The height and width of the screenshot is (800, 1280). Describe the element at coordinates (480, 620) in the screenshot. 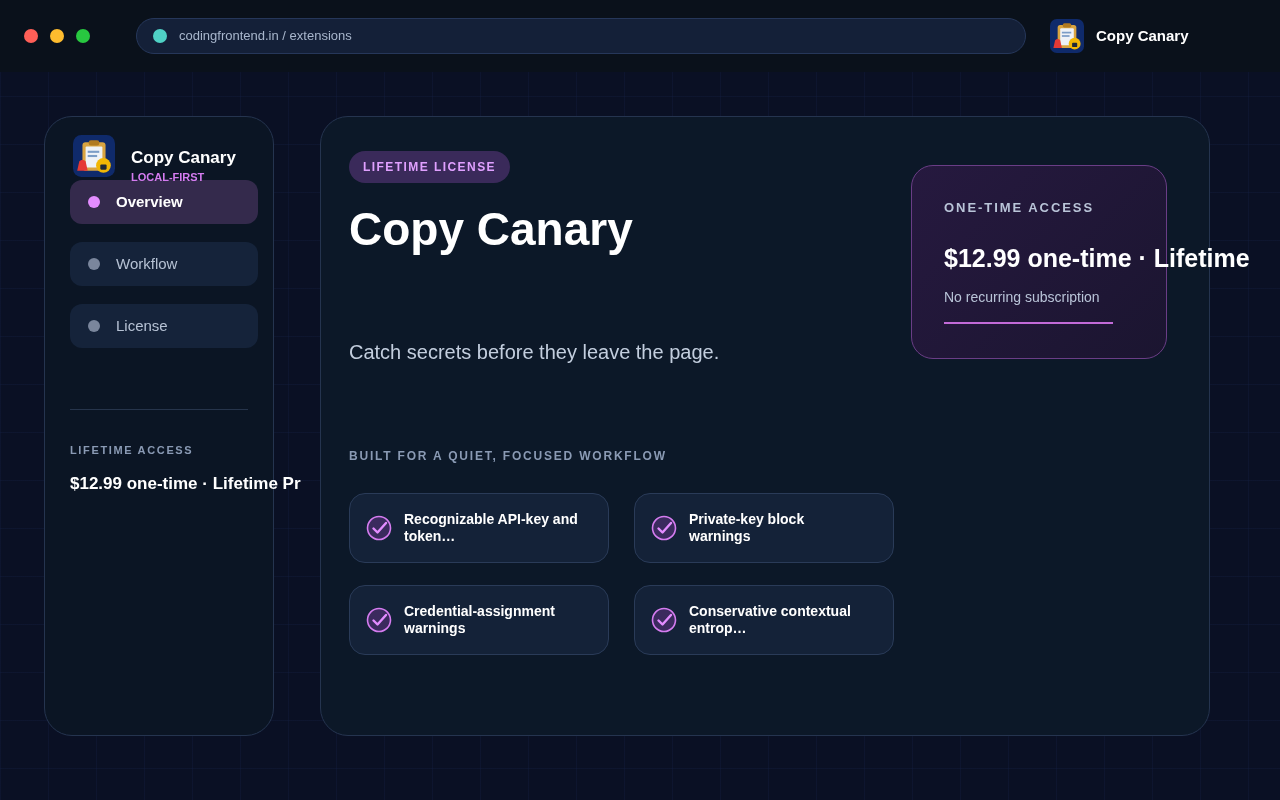

I see `feature-text: Credential-assignment warnings` at that location.